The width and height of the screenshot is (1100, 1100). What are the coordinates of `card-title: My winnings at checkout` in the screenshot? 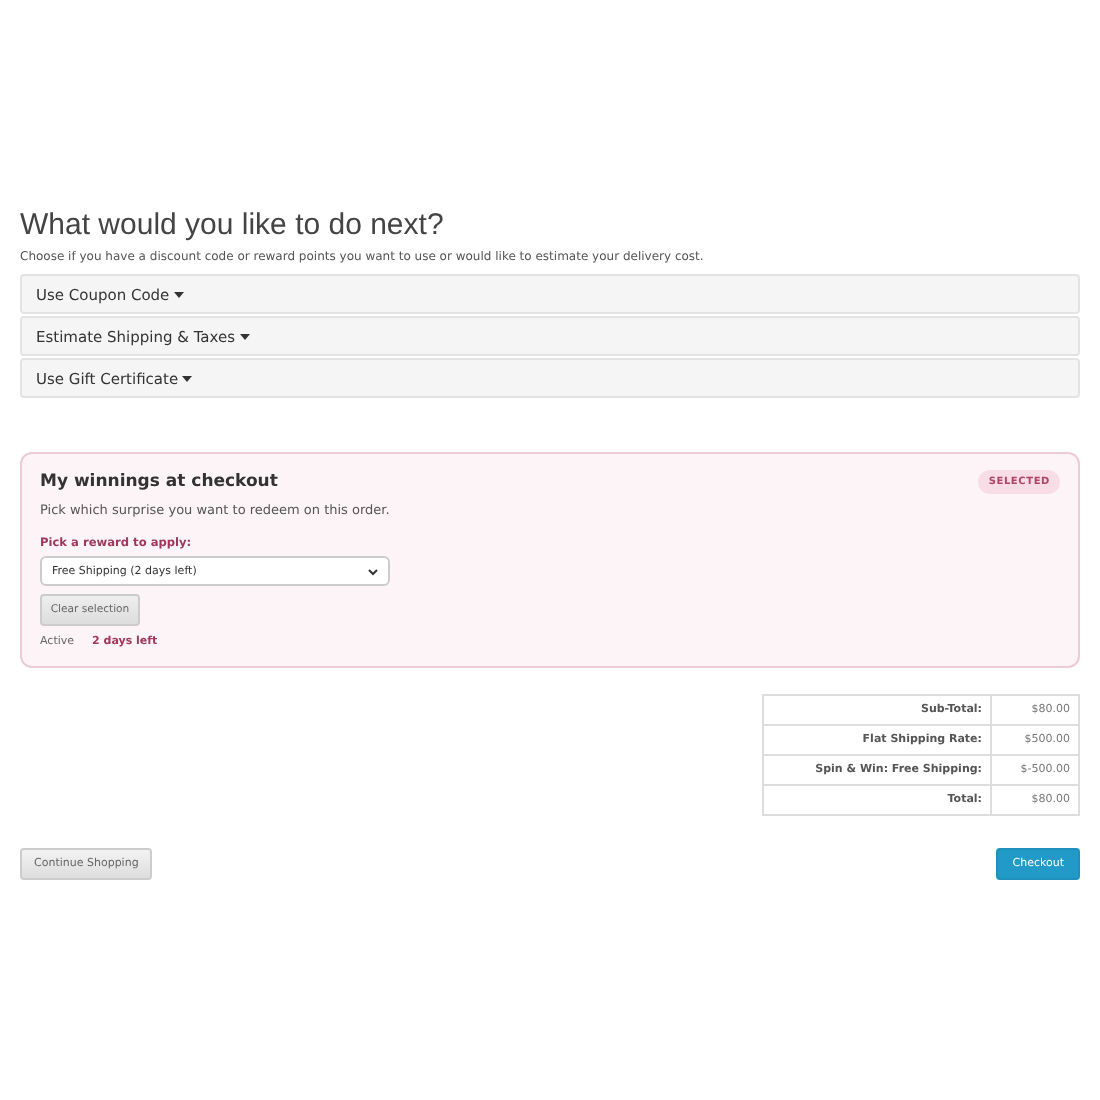 It's located at (159, 482).